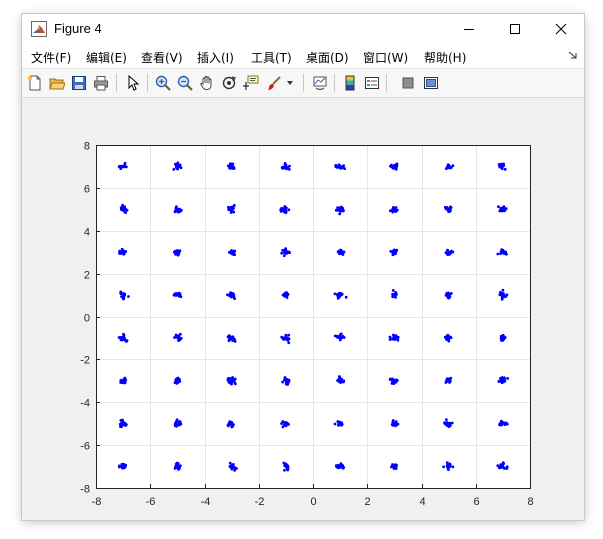 This screenshot has height=539, width=603. I want to click on menu-expand-arrow-icon, so click(573, 55).